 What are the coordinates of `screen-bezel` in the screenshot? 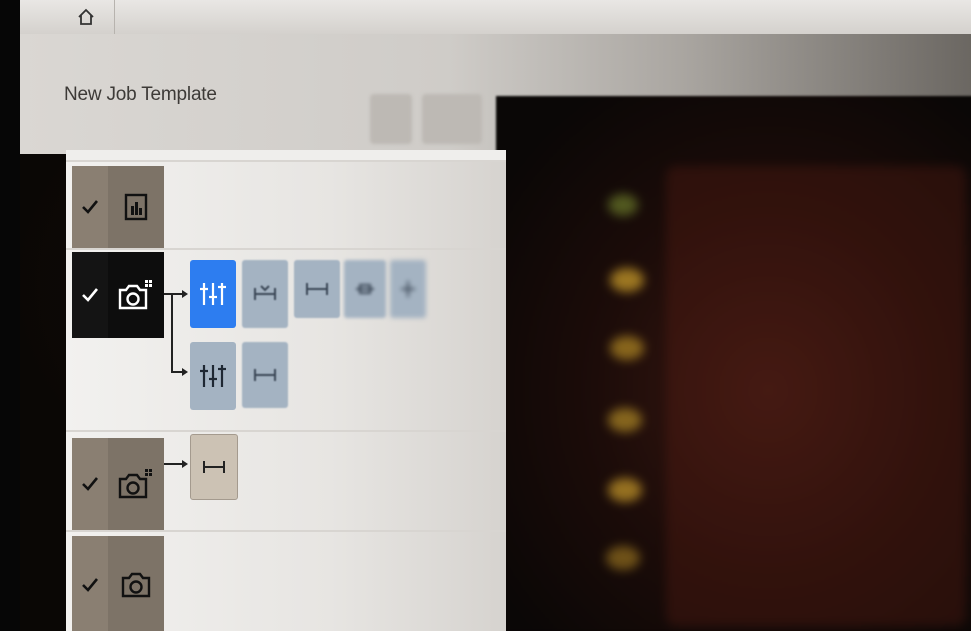 It's located at (10, 315).